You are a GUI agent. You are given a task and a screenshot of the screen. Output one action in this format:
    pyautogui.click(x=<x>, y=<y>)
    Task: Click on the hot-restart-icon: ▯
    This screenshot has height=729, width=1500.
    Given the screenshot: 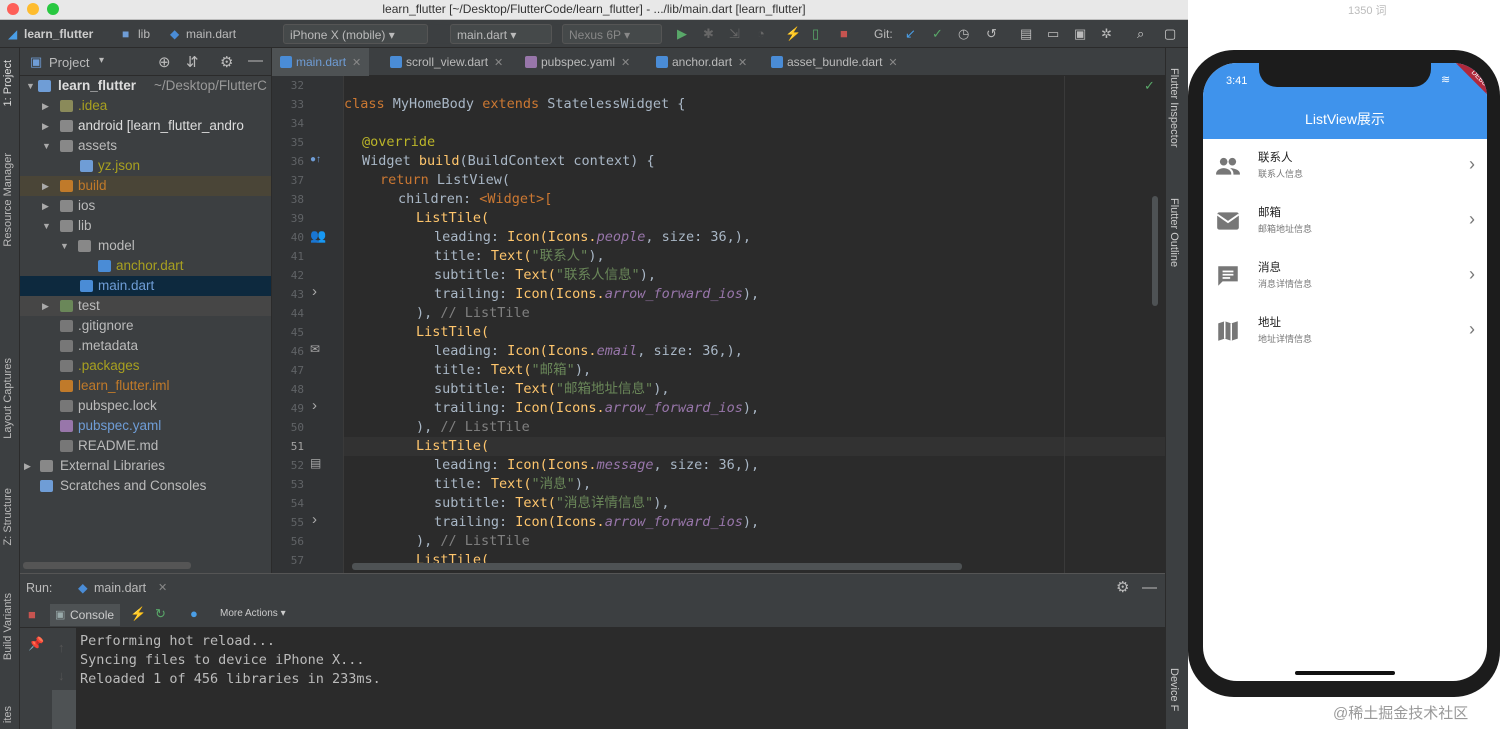 What is the action you would take?
    pyautogui.click(x=815, y=34)
    